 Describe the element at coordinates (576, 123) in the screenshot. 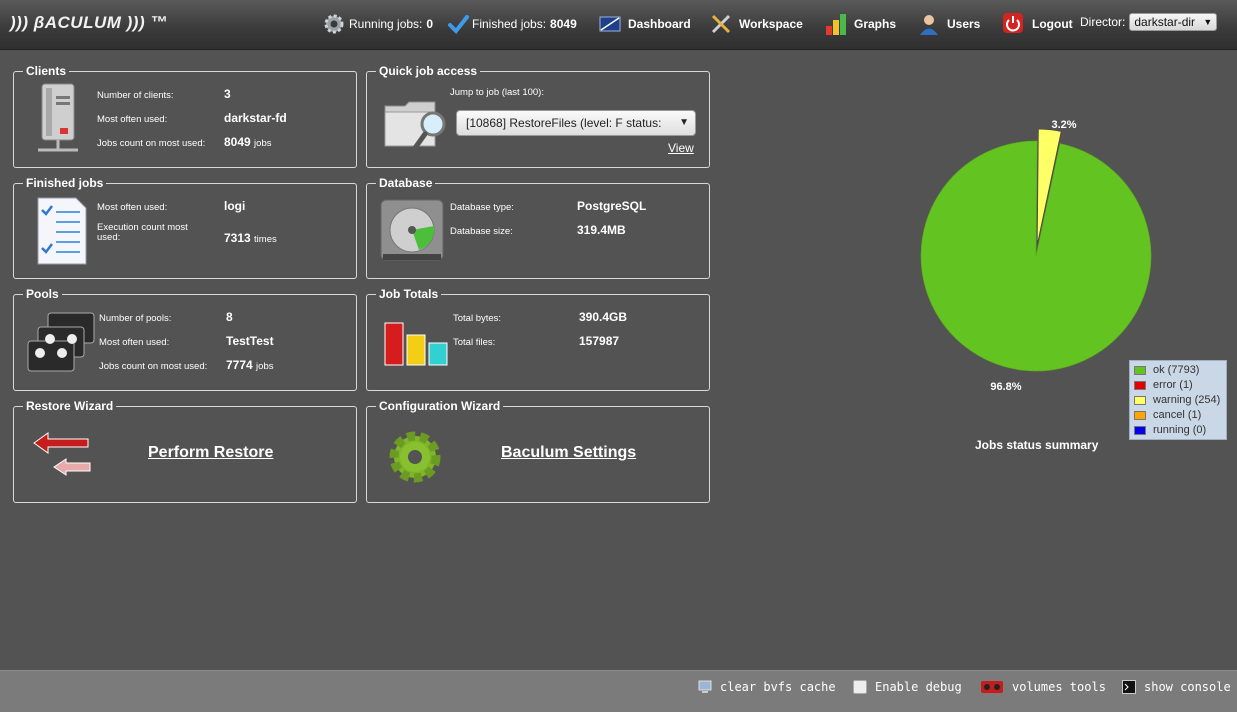

I see `jump-to-job-select: [10868] RestoreFiles (level: F status: ▼` at that location.